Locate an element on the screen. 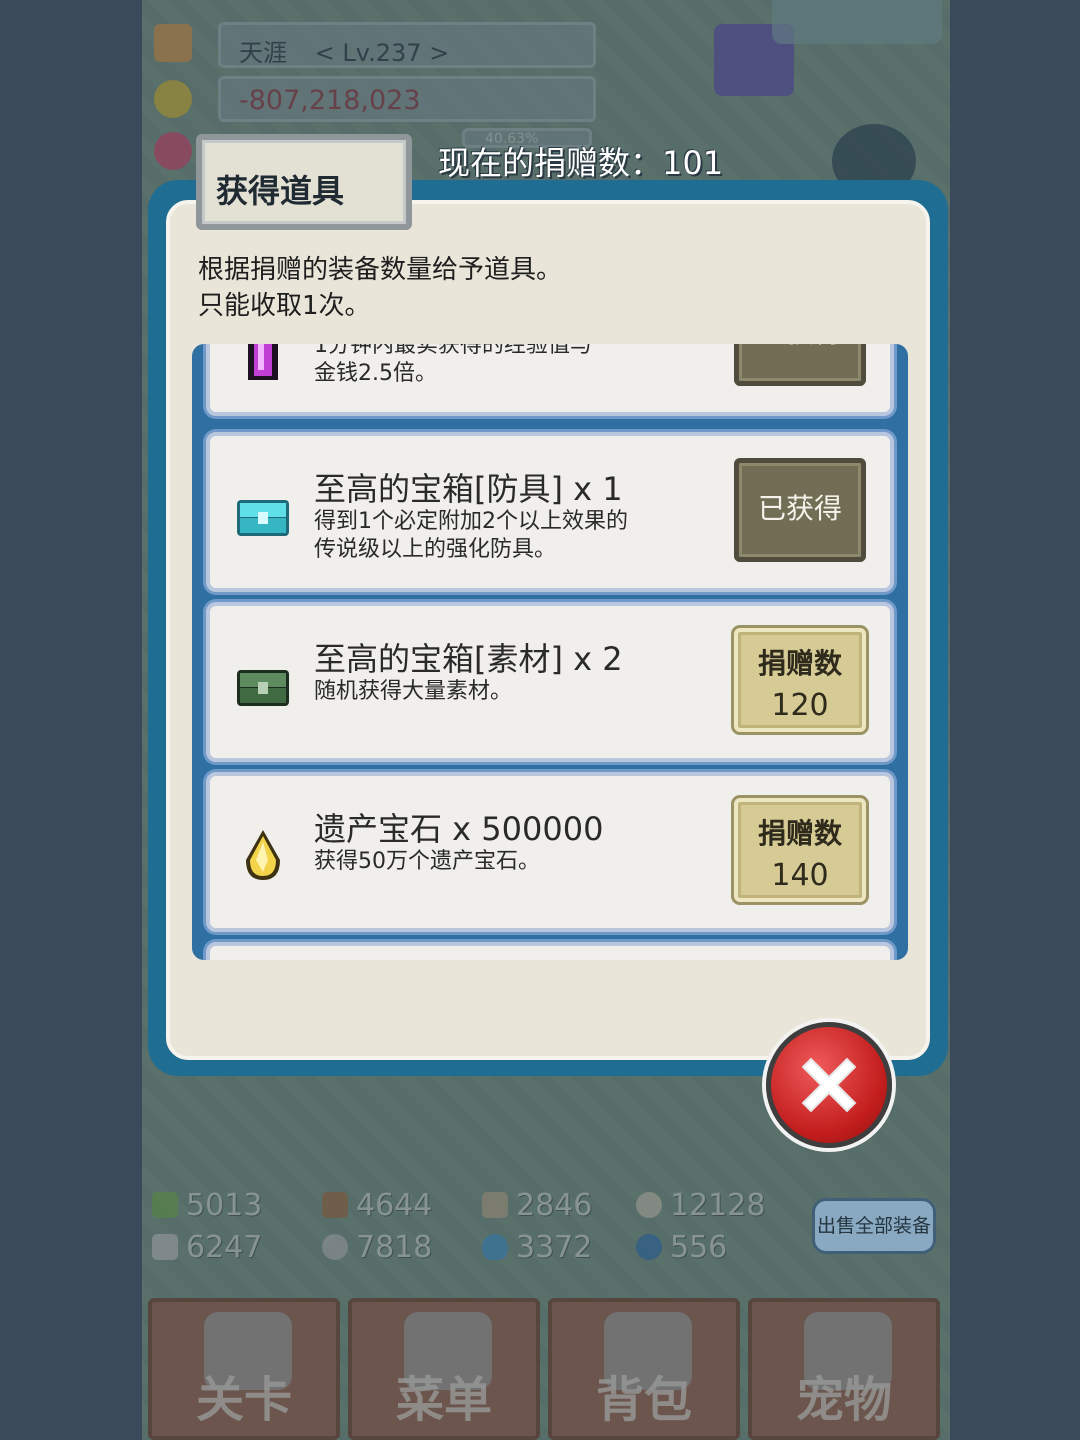 The image size is (1080, 1440). close-icon is located at coordinates (829, 1085).